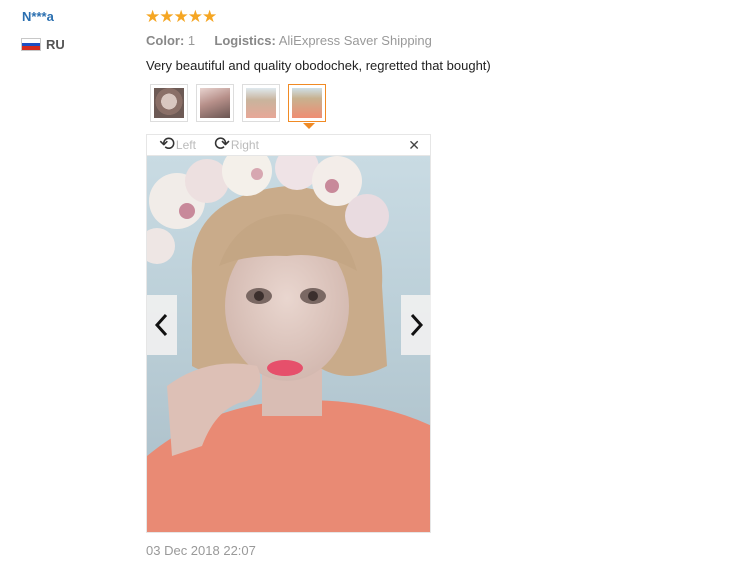 The height and width of the screenshot is (567, 743). Describe the element at coordinates (288, 144) in the screenshot. I see `photo-viewer-toolbar: ⟲ Left ⟳ Right ✕` at that location.